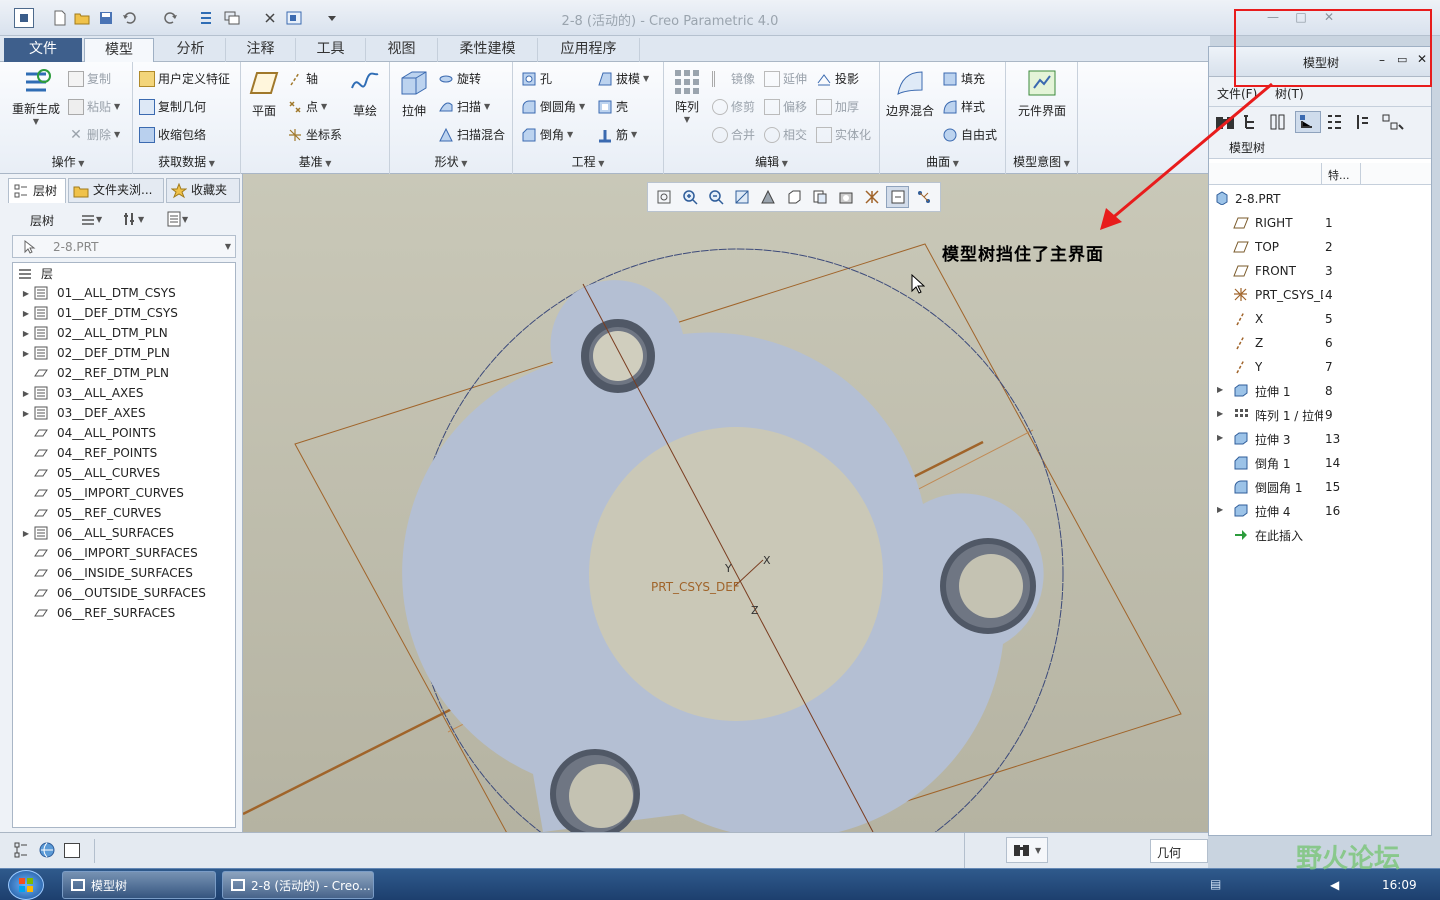 Image resolution: width=1440 pixels, height=900 pixels. What do you see at coordinates (139, 885) in the screenshot?
I see `taskbar-model-tree: 模型树` at bounding box center [139, 885].